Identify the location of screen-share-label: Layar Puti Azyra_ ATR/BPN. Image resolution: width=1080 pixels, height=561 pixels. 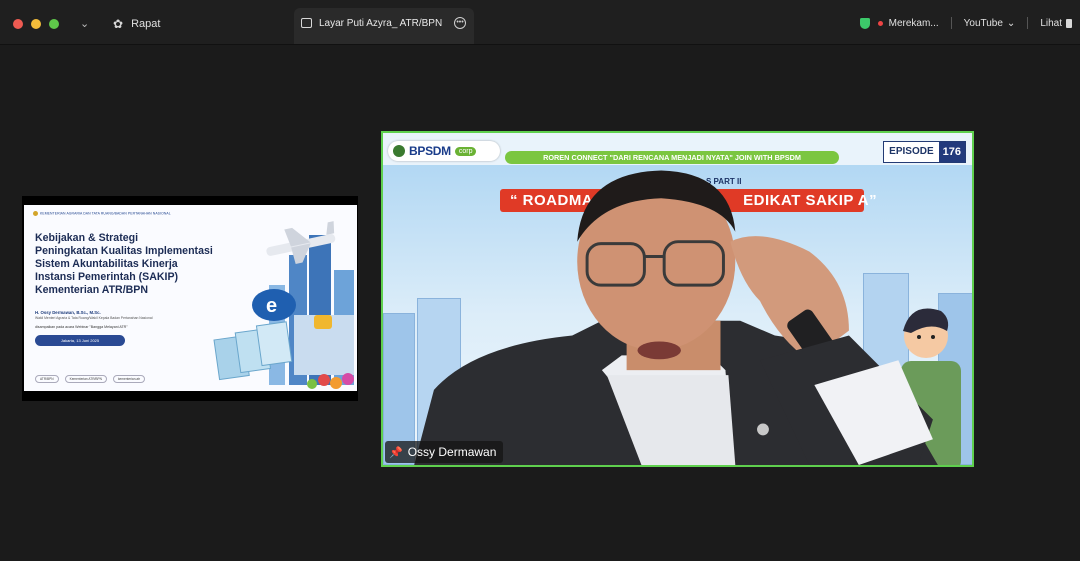
(381, 23).